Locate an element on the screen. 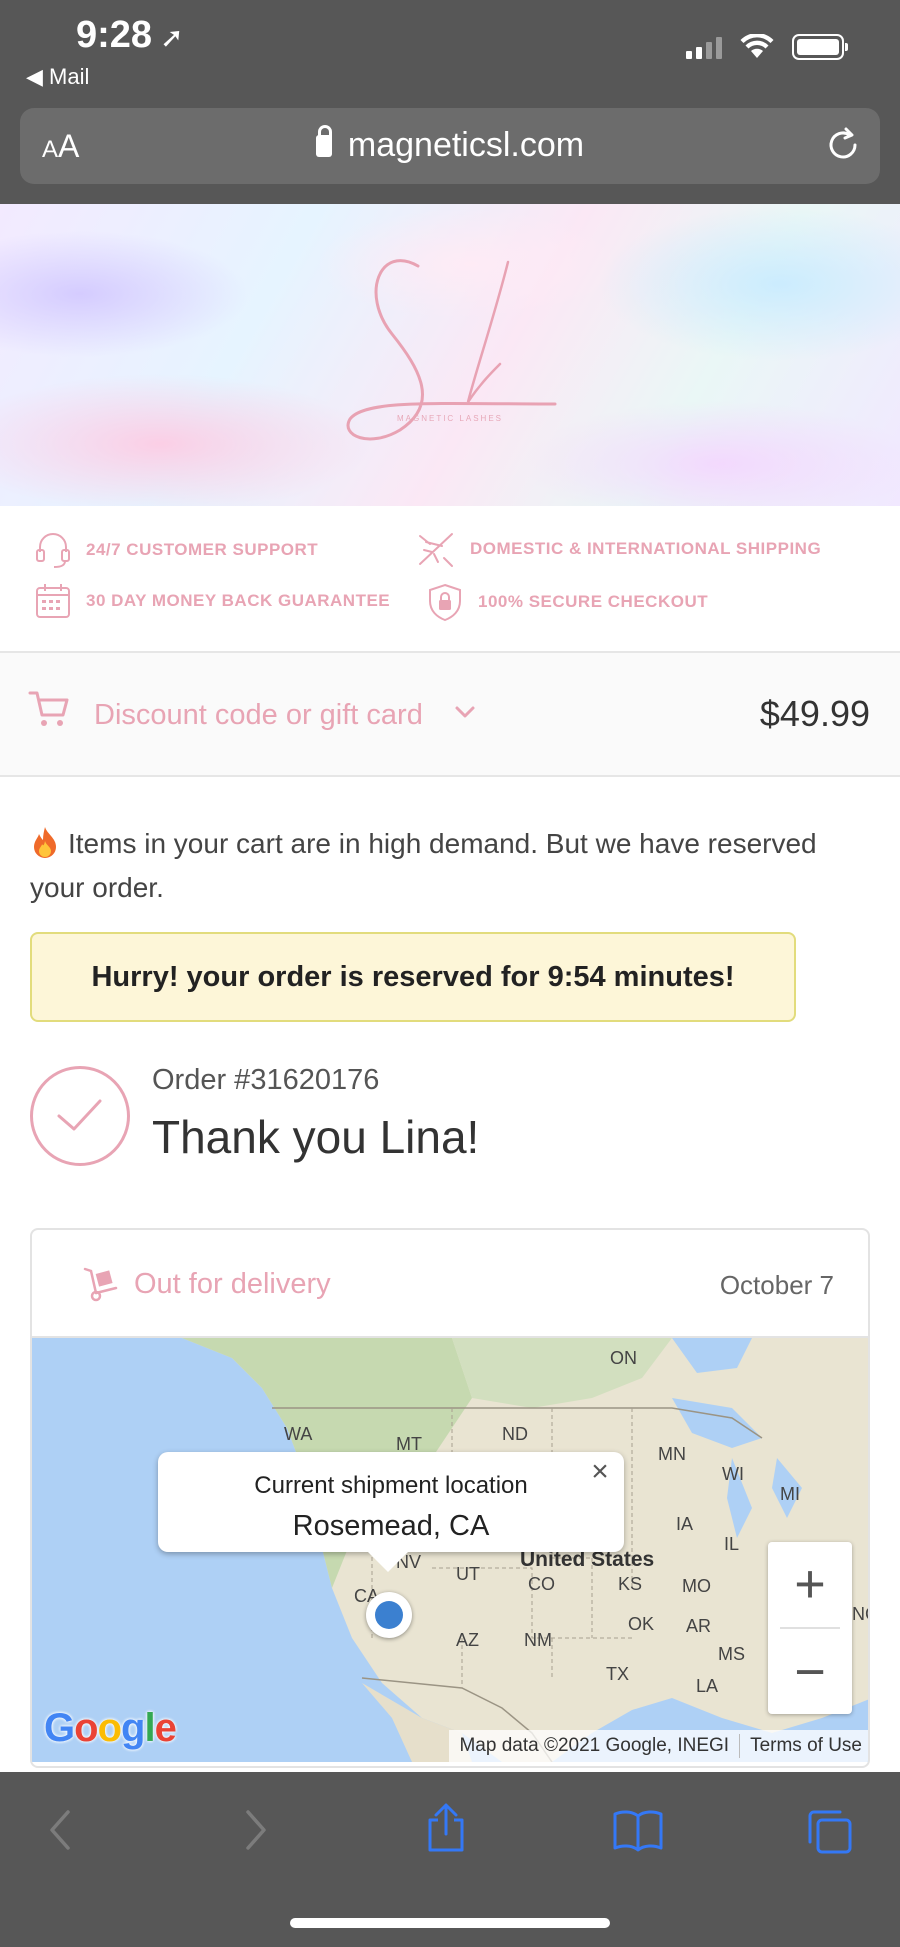  address-bar: AA magneticsl.com is located at coordinates (450, 146).